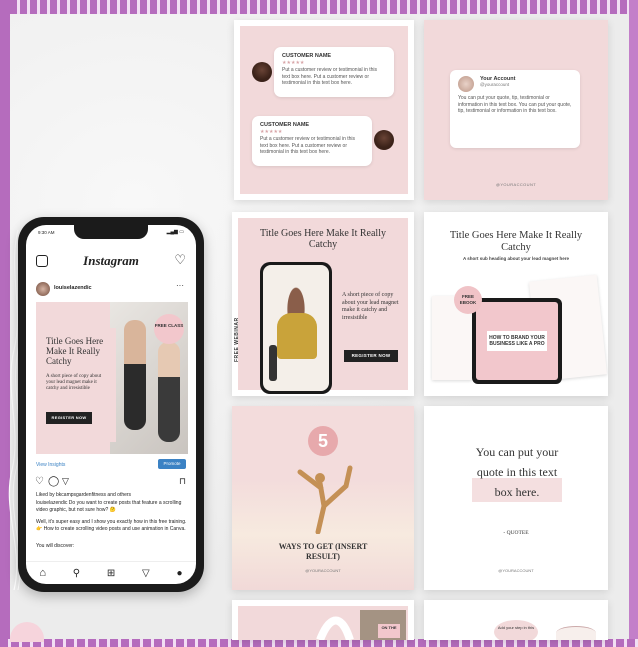 This screenshot has width=638, height=647. What do you see at coordinates (516, 241) in the screenshot?
I see `ebook-title: Title Goes Here Make It Really Catchy` at bounding box center [516, 241].